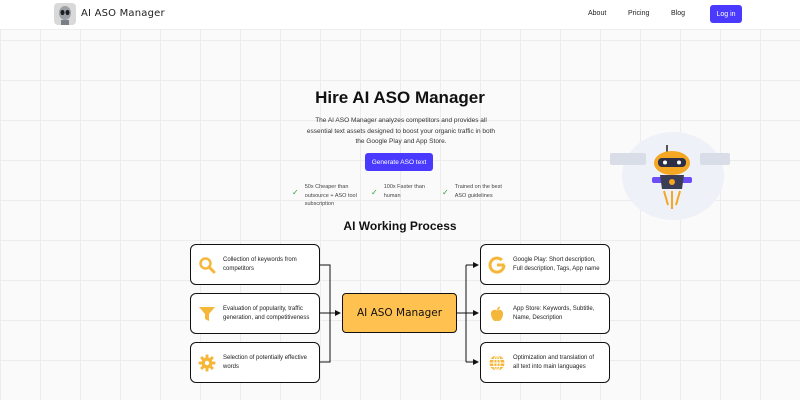 This screenshot has width=800, height=400. Describe the element at coordinates (404, 191) in the screenshot. I see `feature-text: 100x Faster than human` at that location.